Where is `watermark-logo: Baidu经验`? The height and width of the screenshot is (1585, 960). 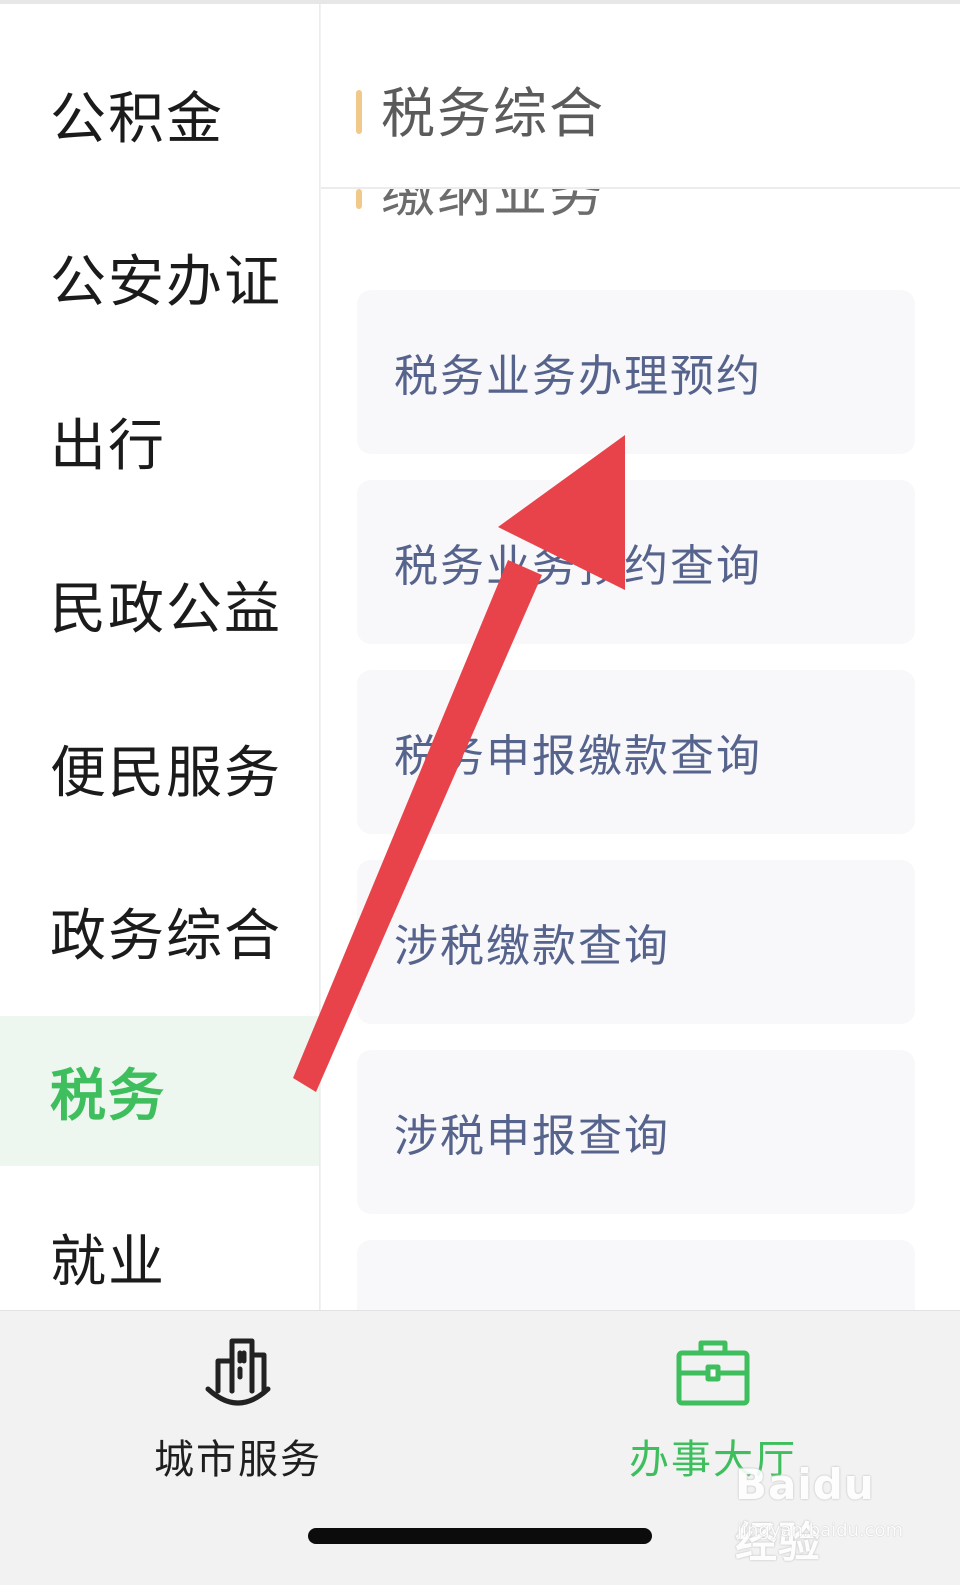 watermark-logo: Baidu经验 is located at coordinates (805, 1513).